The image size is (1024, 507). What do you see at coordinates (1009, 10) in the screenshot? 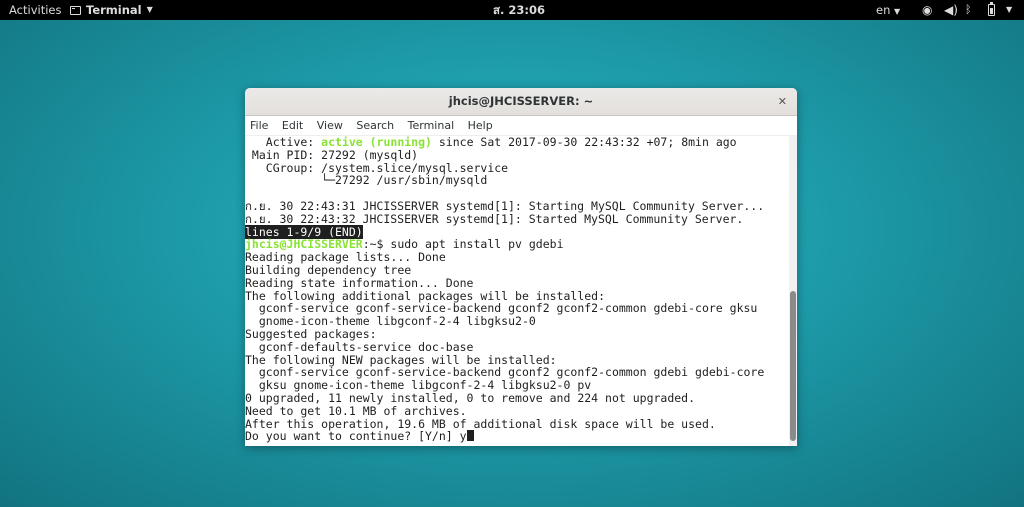
I see `system-menu-chevron-icon: ▼` at bounding box center [1009, 10].